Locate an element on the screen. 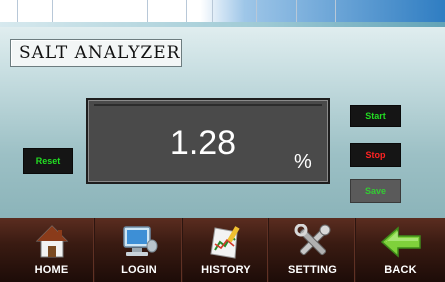 This screenshot has width=445, height=282. start-button: Start is located at coordinates (375, 116).